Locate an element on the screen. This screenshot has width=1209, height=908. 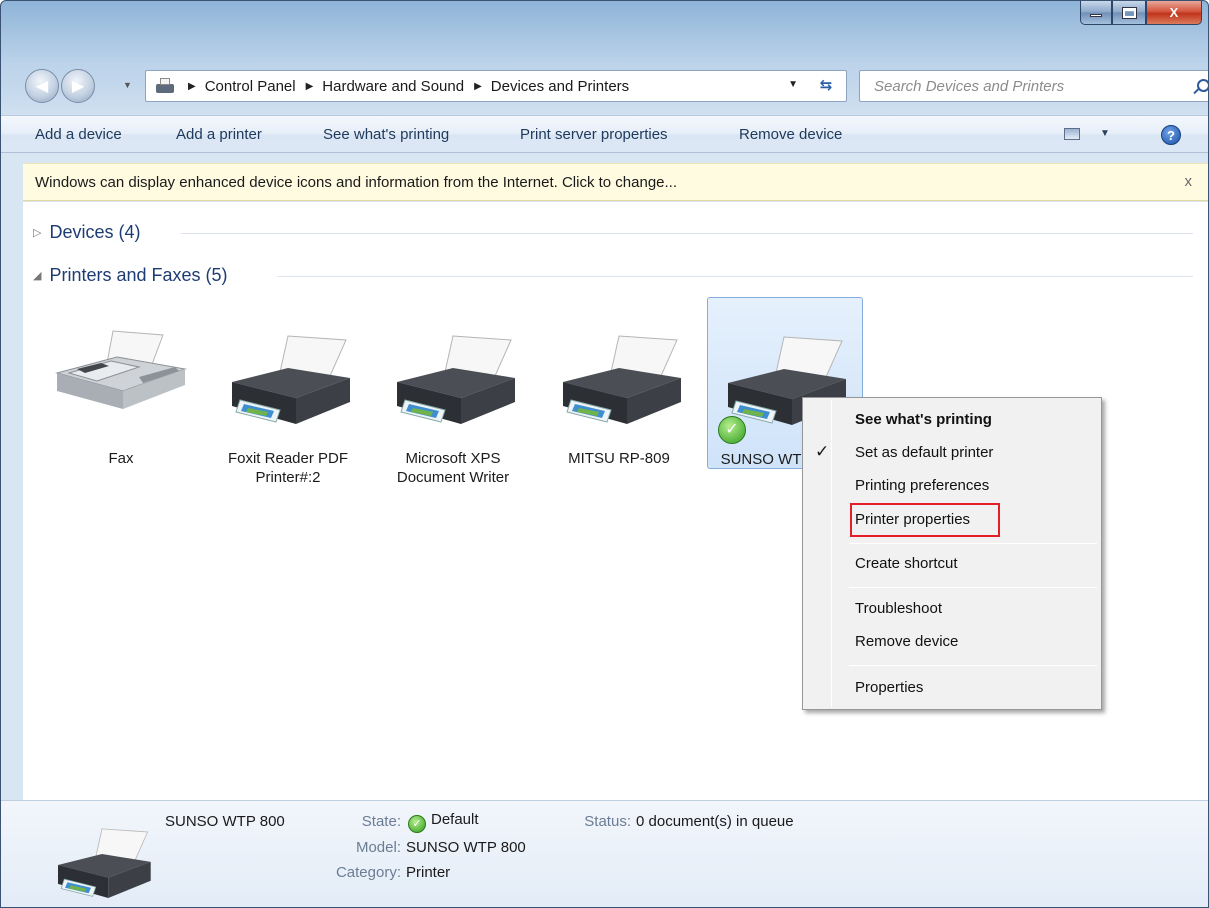
search-icon is located at coordinates (1202, 85).